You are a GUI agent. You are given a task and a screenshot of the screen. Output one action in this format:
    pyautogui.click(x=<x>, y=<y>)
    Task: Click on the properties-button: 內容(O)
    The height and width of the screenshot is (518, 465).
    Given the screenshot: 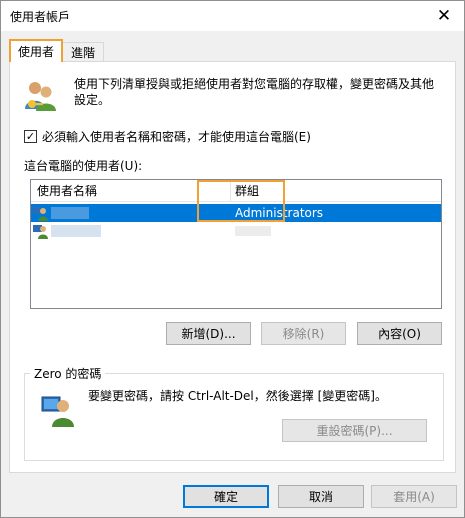 What is the action you would take?
    pyautogui.click(x=399, y=333)
    